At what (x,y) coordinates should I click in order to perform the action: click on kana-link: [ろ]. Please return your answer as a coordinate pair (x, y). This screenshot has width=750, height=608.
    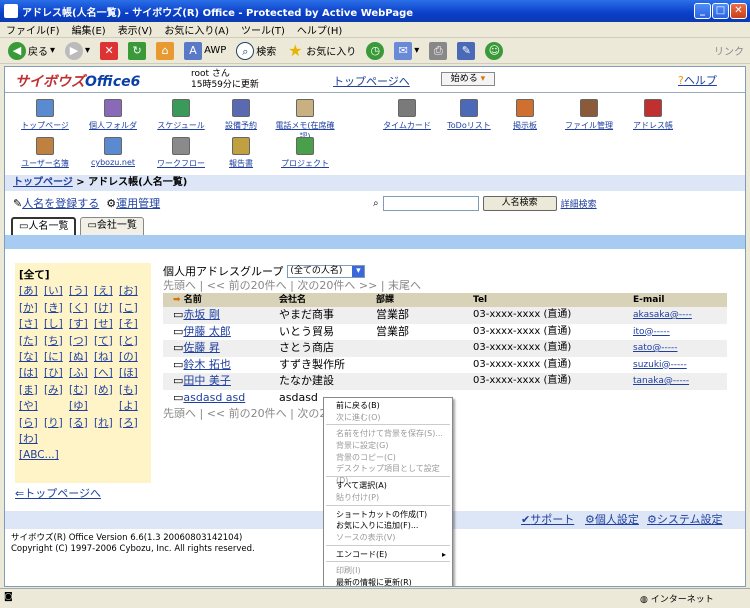
    Looking at the image, I should click on (130, 423).